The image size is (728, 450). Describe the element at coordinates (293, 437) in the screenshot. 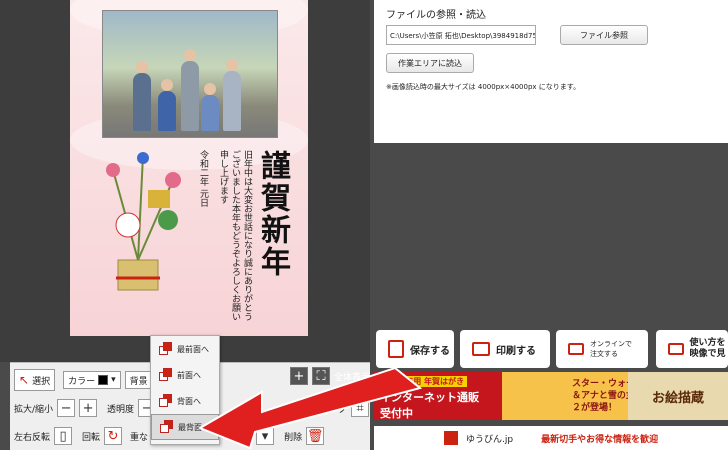

I see `delete-label: 削除` at that location.